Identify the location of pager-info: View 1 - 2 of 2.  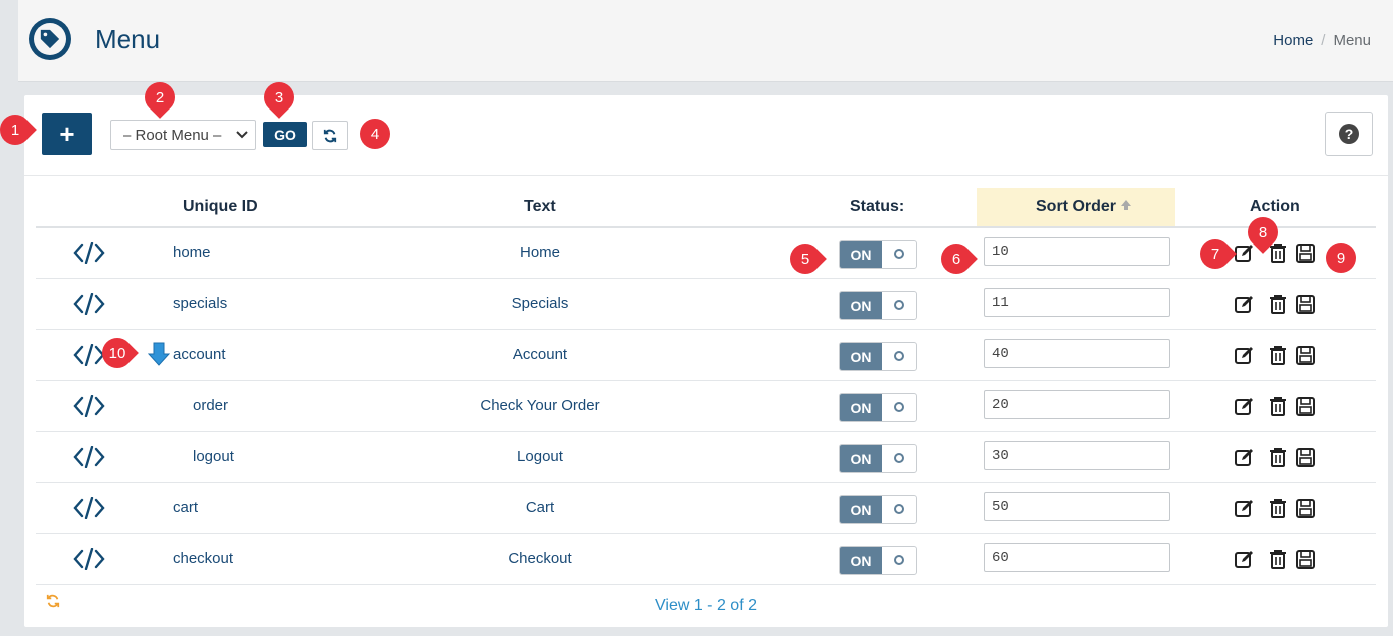
(706, 605).